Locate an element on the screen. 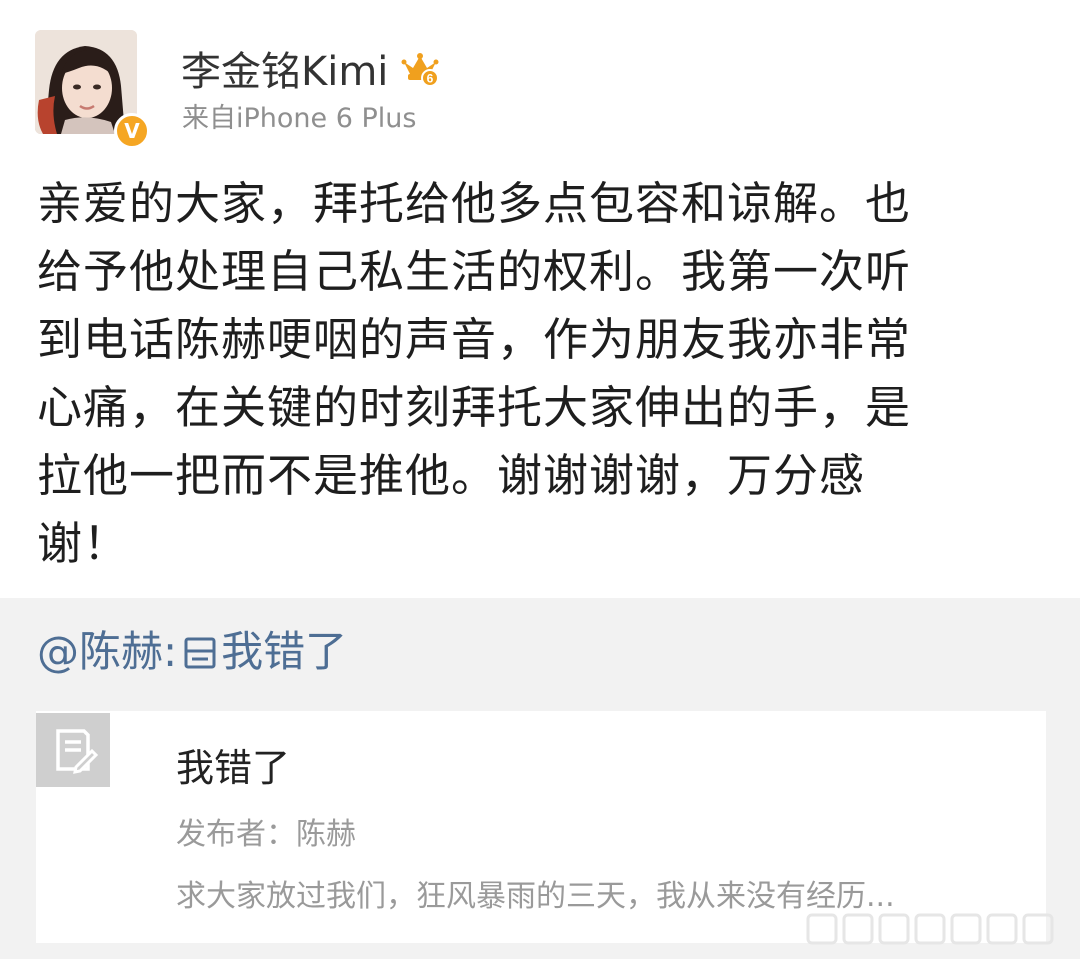 The image size is (1080, 959). post-text-line: 谢！ is located at coordinates (83, 543).